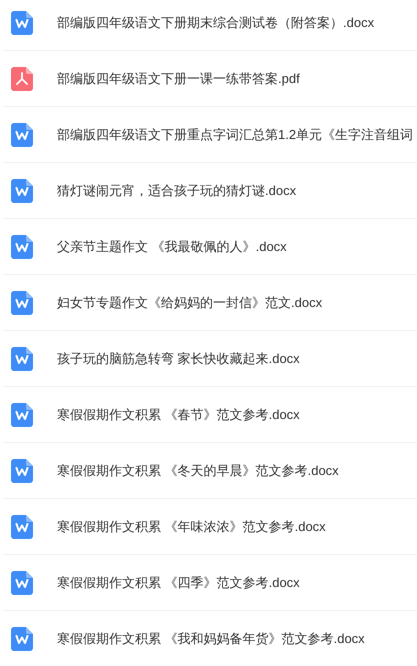 This screenshot has height=666, width=417. Describe the element at coordinates (191, 526) in the screenshot. I see `file-name: 寒假假期作文积累 《年味浓浓》范文参考.docx` at that location.